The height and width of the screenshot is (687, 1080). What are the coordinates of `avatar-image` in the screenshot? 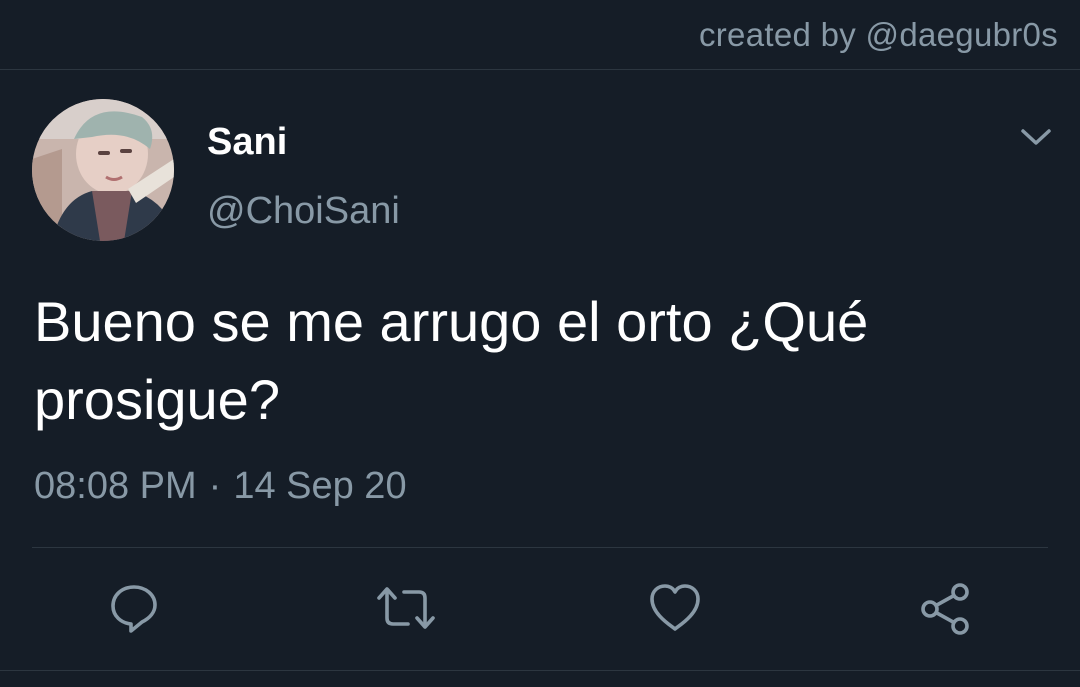 It's located at (103, 170).